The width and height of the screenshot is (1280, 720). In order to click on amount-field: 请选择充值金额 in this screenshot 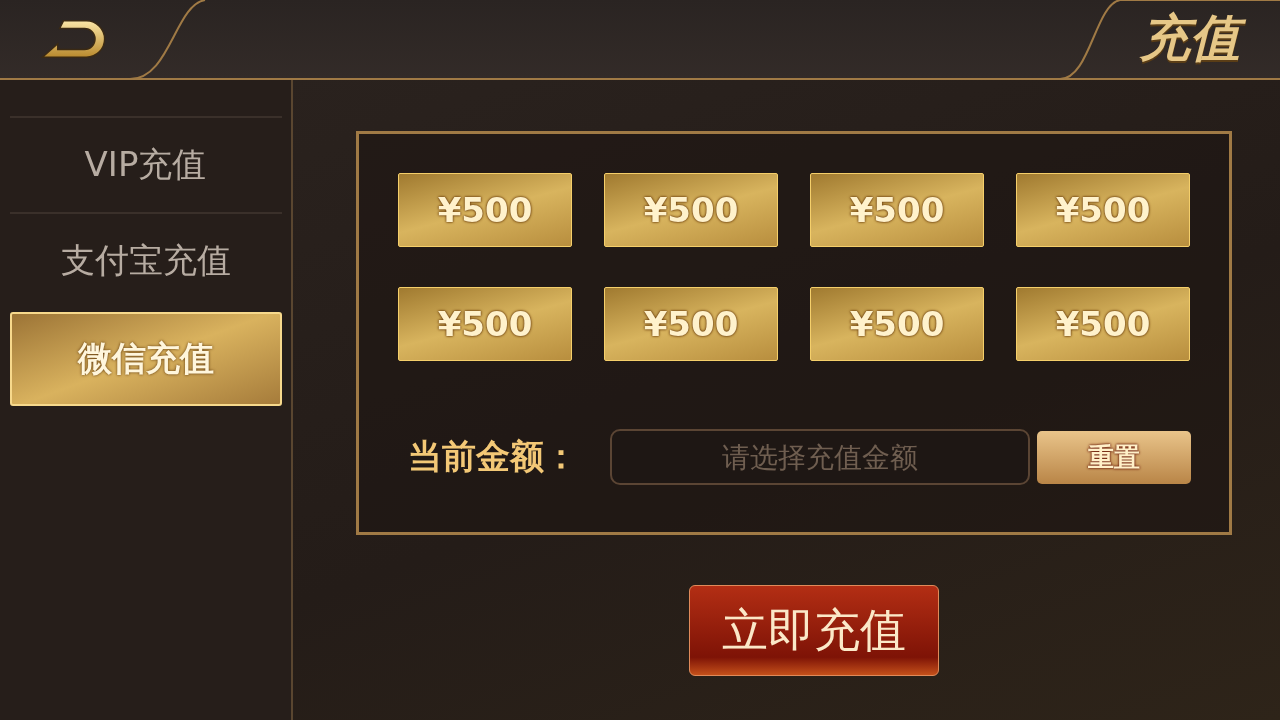, I will do `click(820, 457)`.